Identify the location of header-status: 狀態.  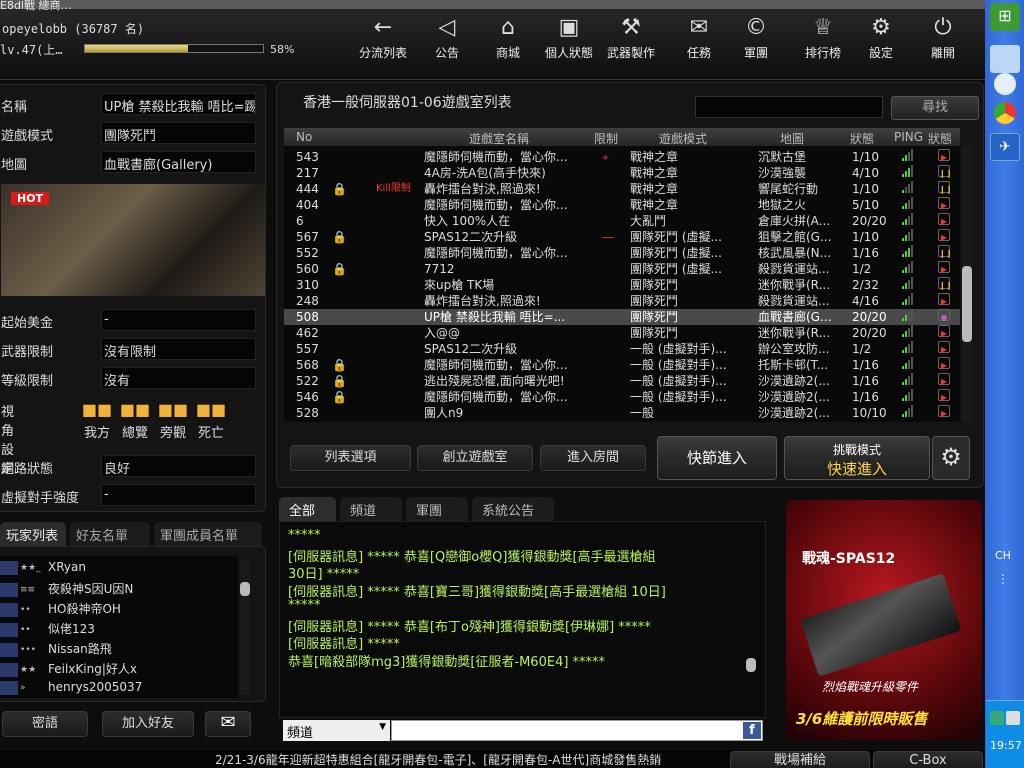
(862, 138).